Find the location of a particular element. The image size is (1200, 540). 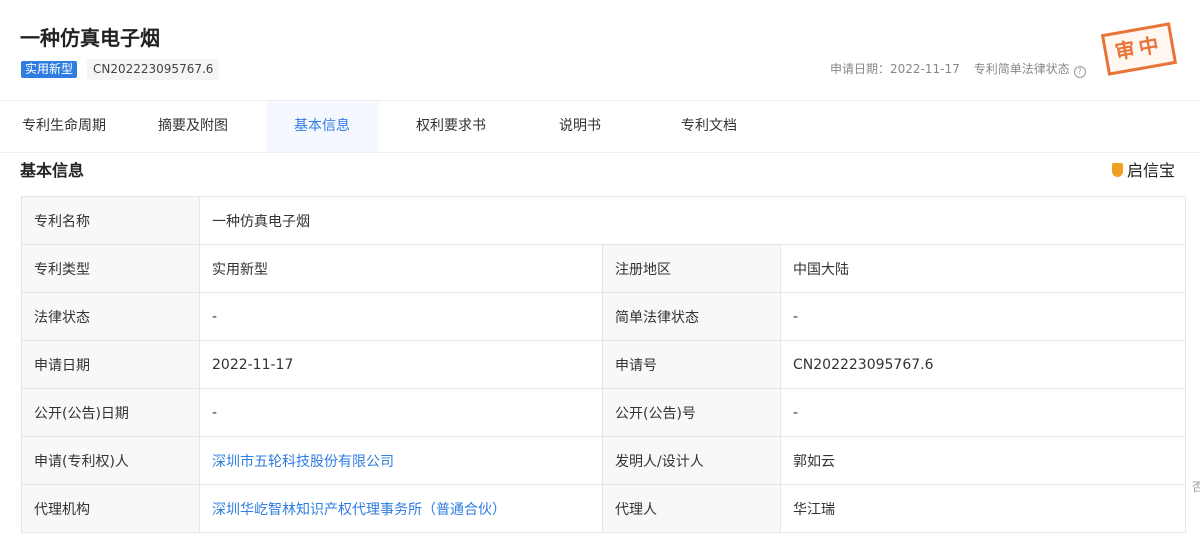

label-legal-status: 法律状态 is located at coordinates (110, 316).